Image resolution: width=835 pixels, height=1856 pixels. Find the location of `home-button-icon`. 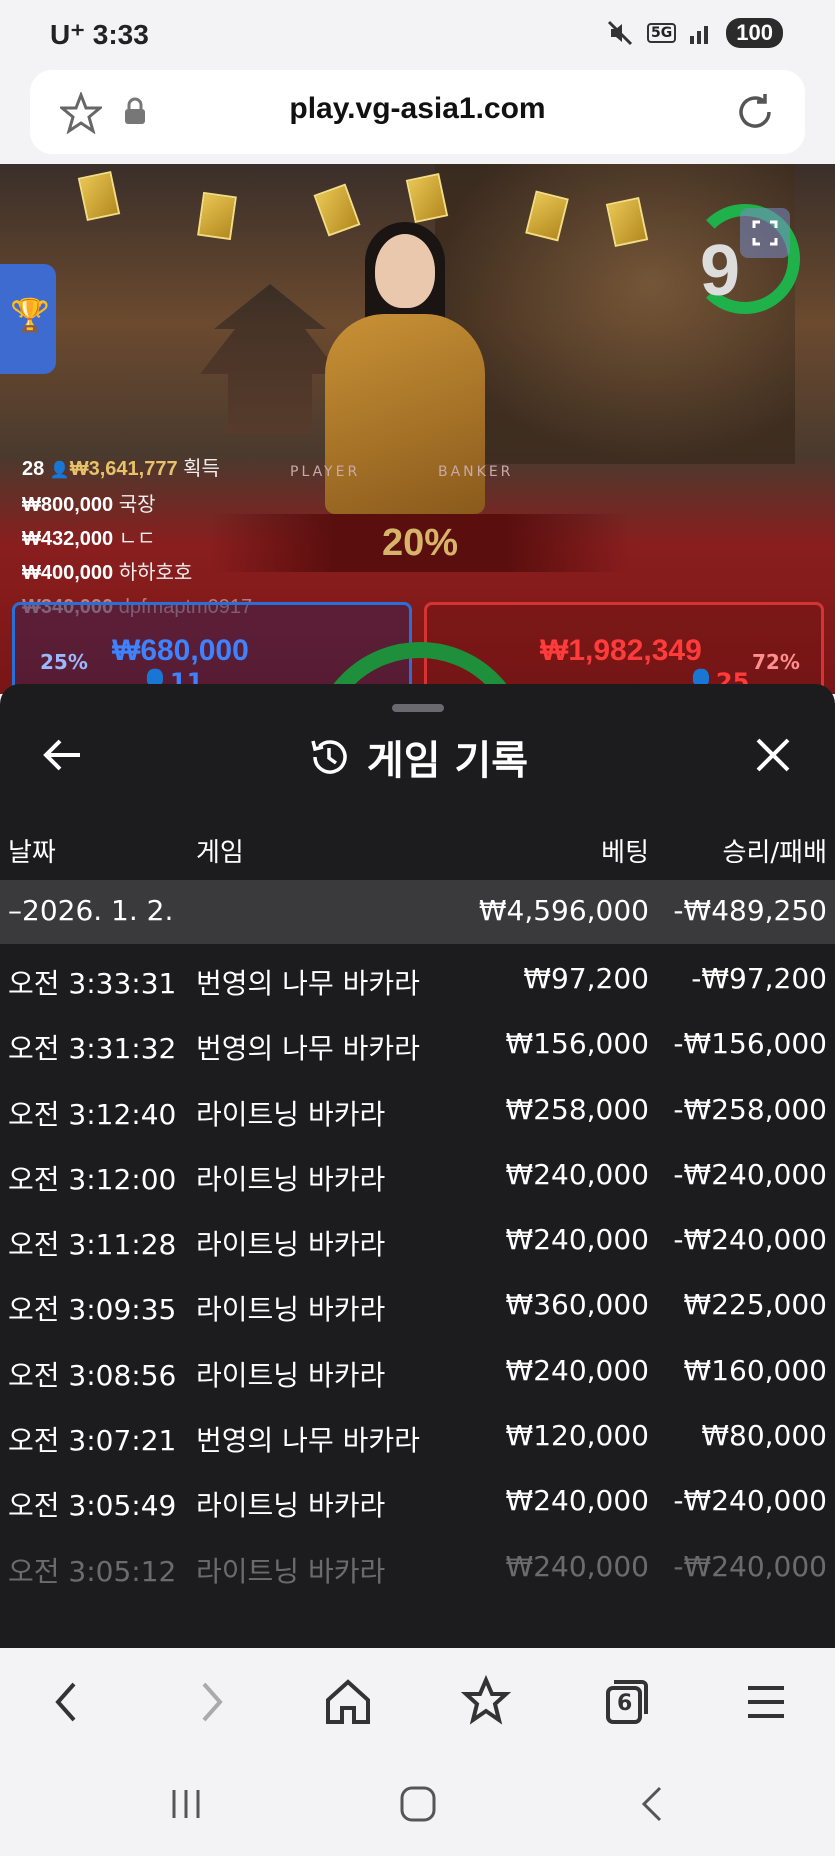

home-button-icon is located at coordinates (418, 1804).